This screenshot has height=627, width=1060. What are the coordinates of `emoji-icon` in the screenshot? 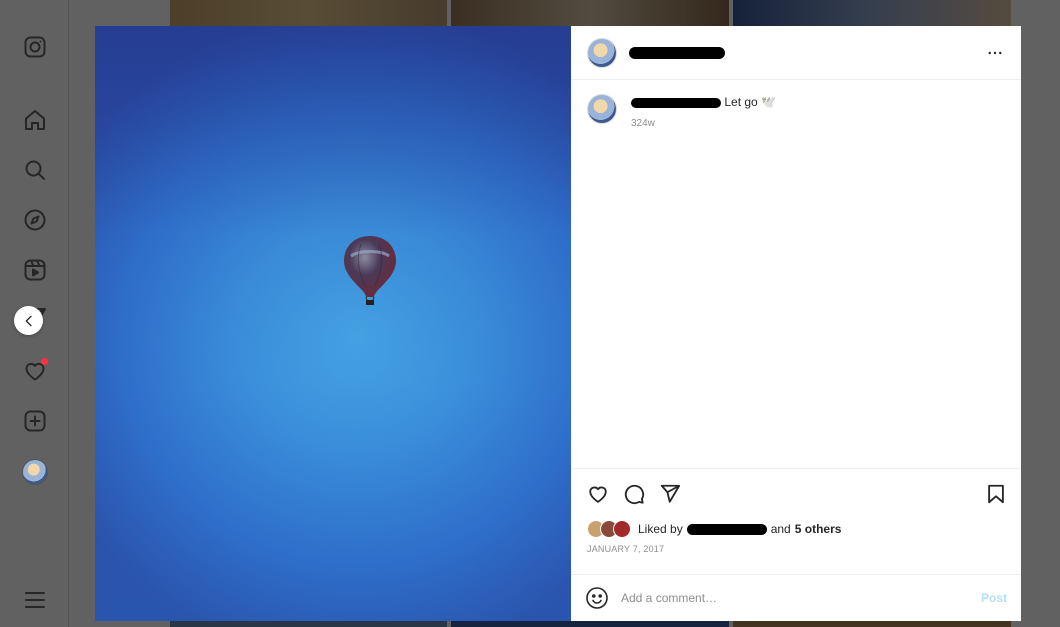 It's located at (597, 598).